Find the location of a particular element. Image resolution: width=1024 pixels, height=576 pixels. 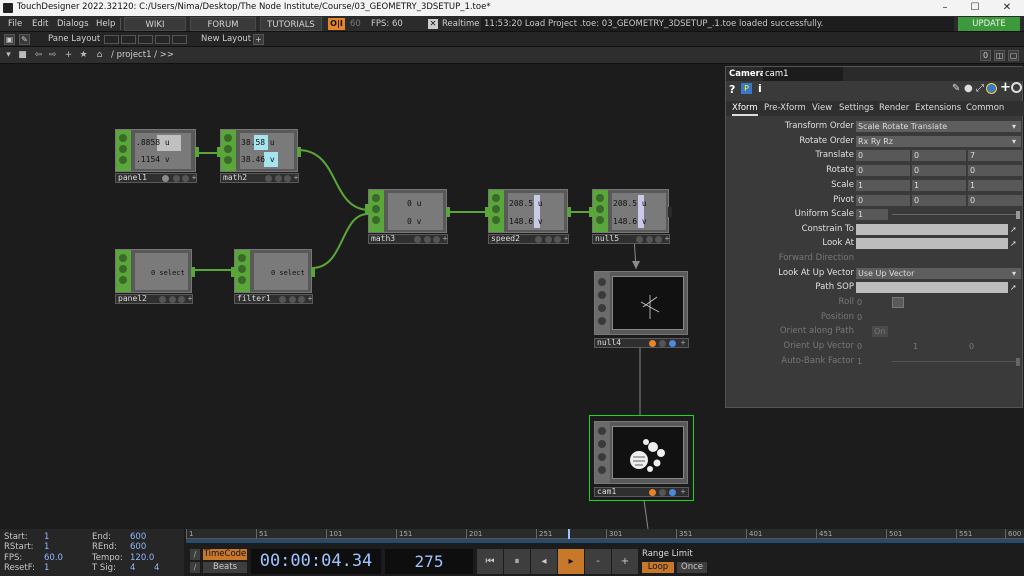

tab-common: Common is located at coordinates (985, 108).